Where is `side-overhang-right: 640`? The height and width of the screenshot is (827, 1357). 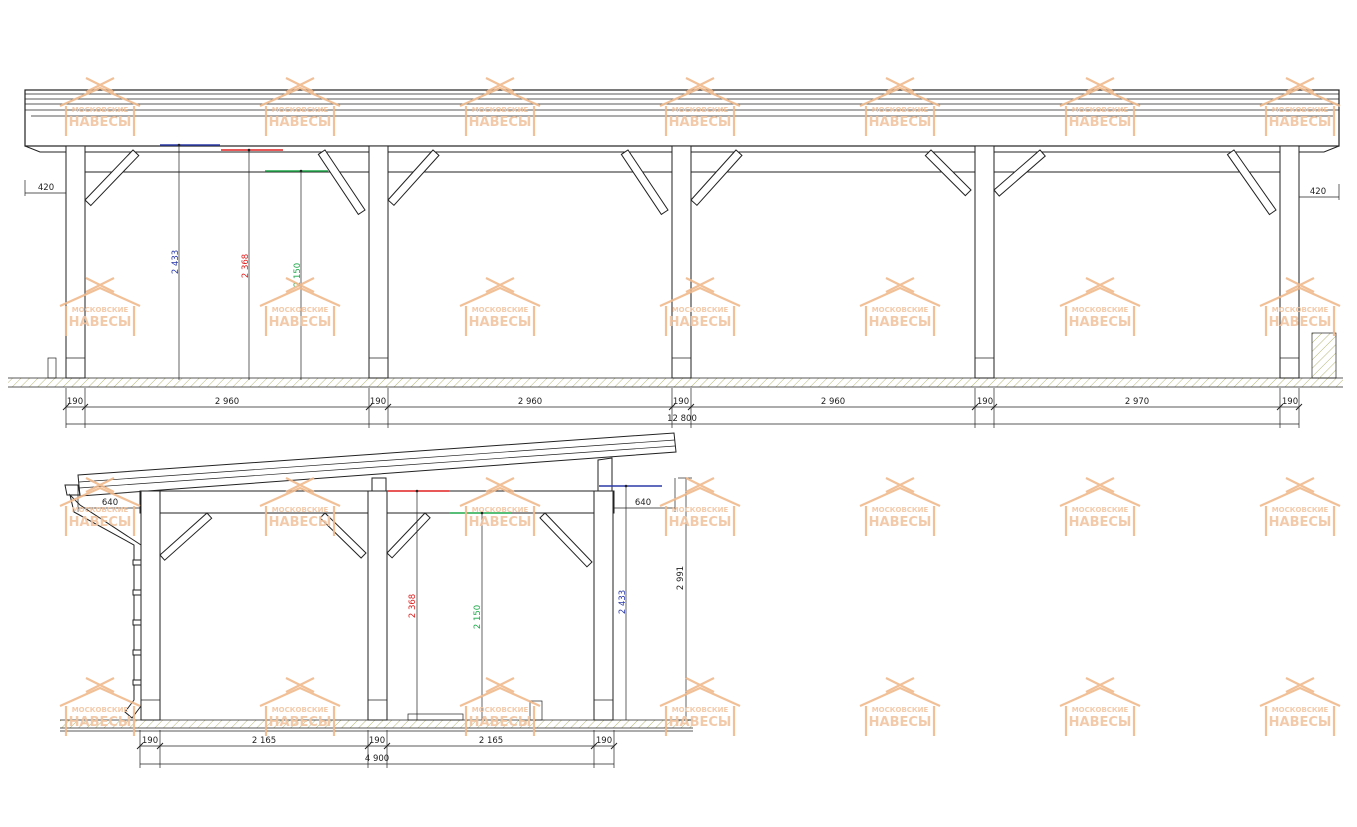
side-overhang-right: 640 is located at coordinates (643, 503).